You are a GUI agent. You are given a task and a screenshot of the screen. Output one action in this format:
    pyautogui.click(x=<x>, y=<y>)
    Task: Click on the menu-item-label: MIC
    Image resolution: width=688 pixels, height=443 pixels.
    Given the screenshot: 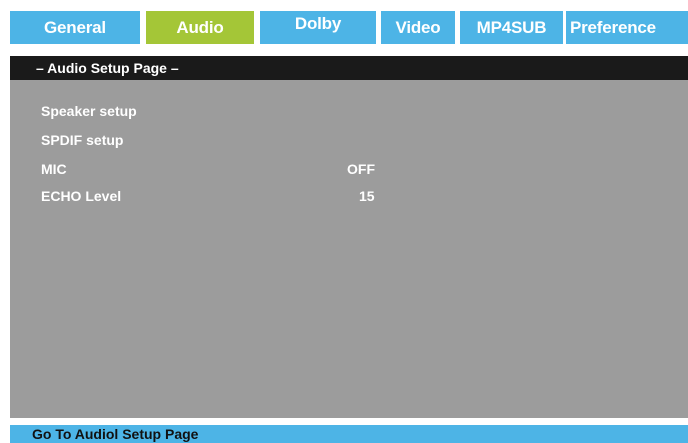 What is the action you would take?
    pyautogui.click(x=54, y=169)
    